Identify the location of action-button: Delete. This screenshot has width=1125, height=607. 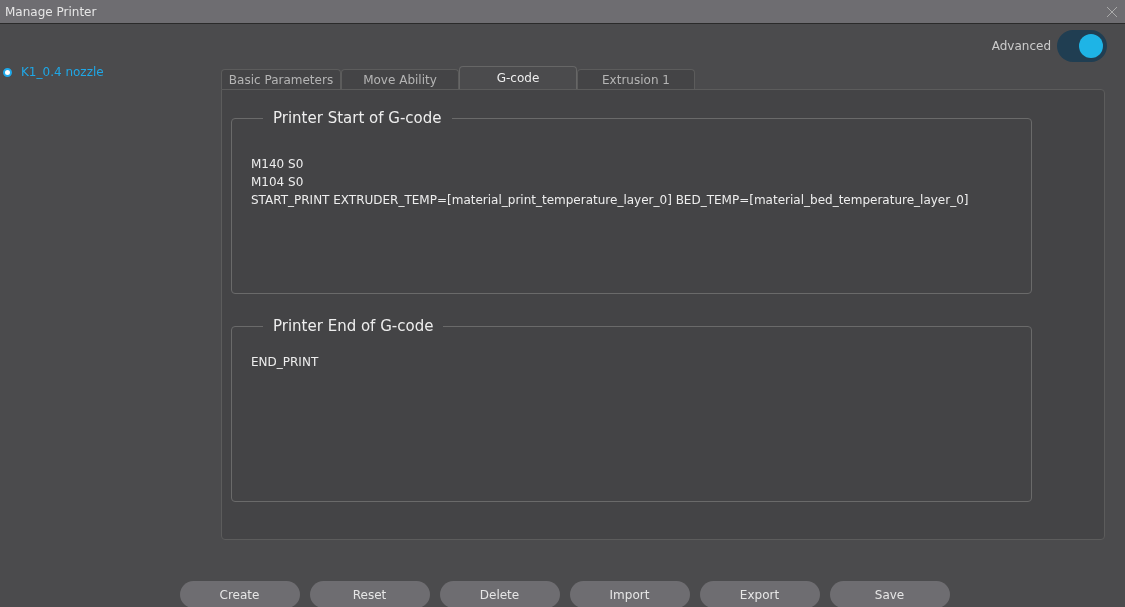
(499, 594).